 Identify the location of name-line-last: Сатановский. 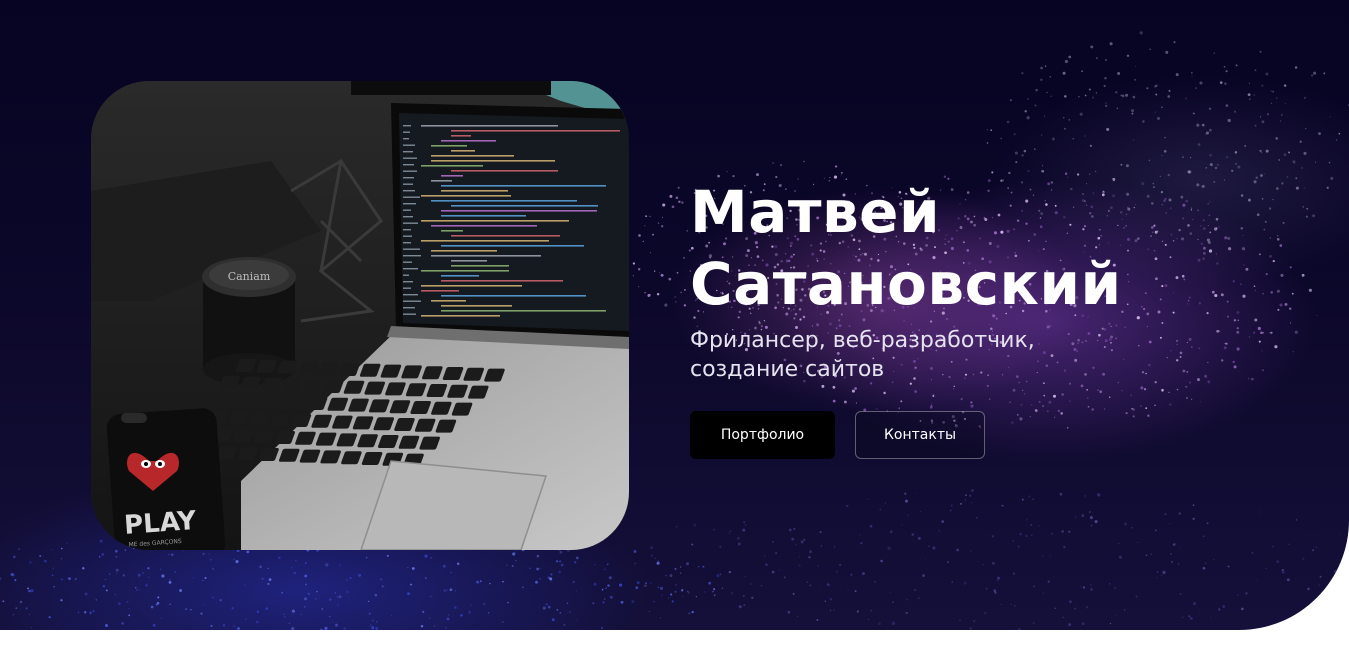
(906, 284).